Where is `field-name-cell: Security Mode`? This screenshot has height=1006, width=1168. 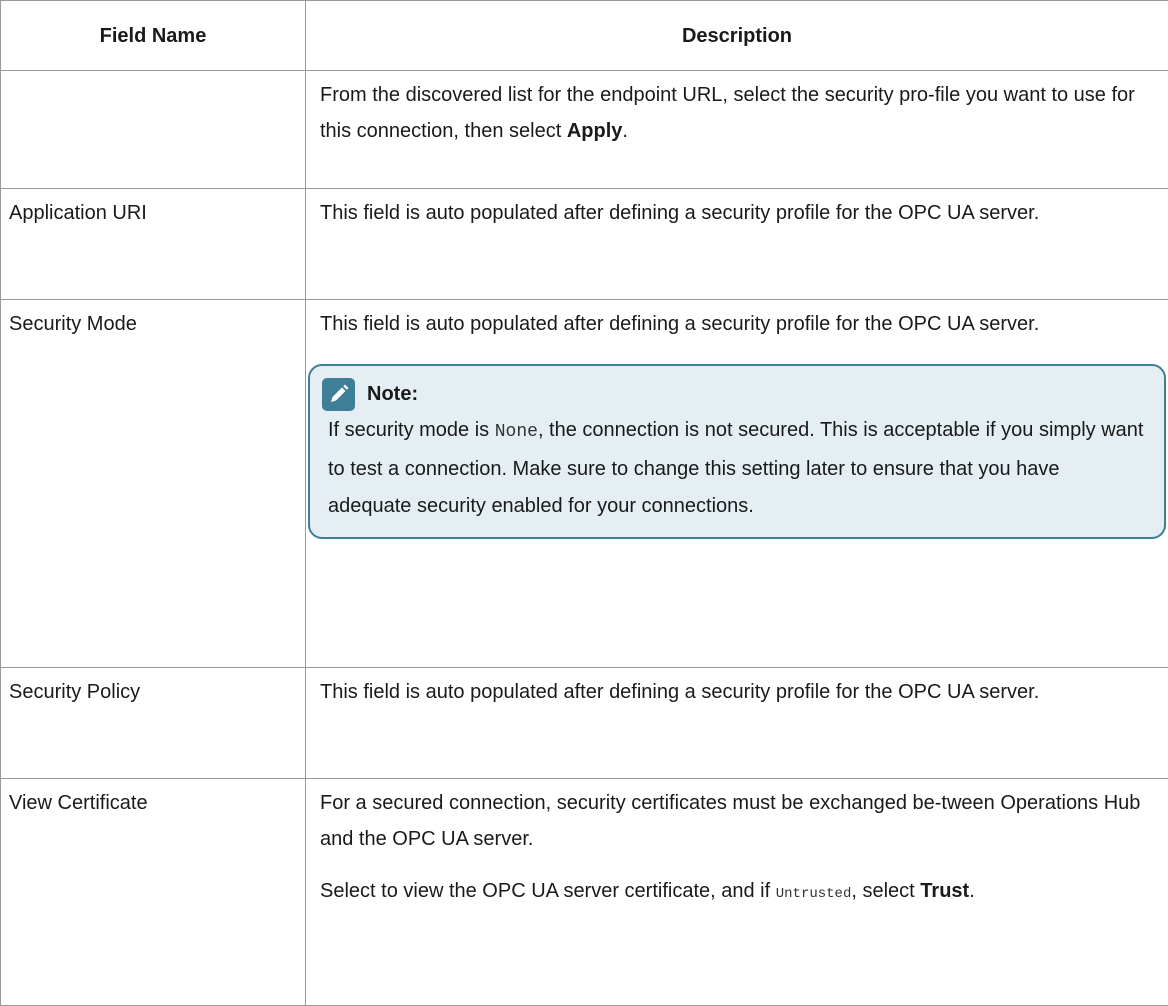 field-name-cell: Security Mode is located at coordinates (153, 484).